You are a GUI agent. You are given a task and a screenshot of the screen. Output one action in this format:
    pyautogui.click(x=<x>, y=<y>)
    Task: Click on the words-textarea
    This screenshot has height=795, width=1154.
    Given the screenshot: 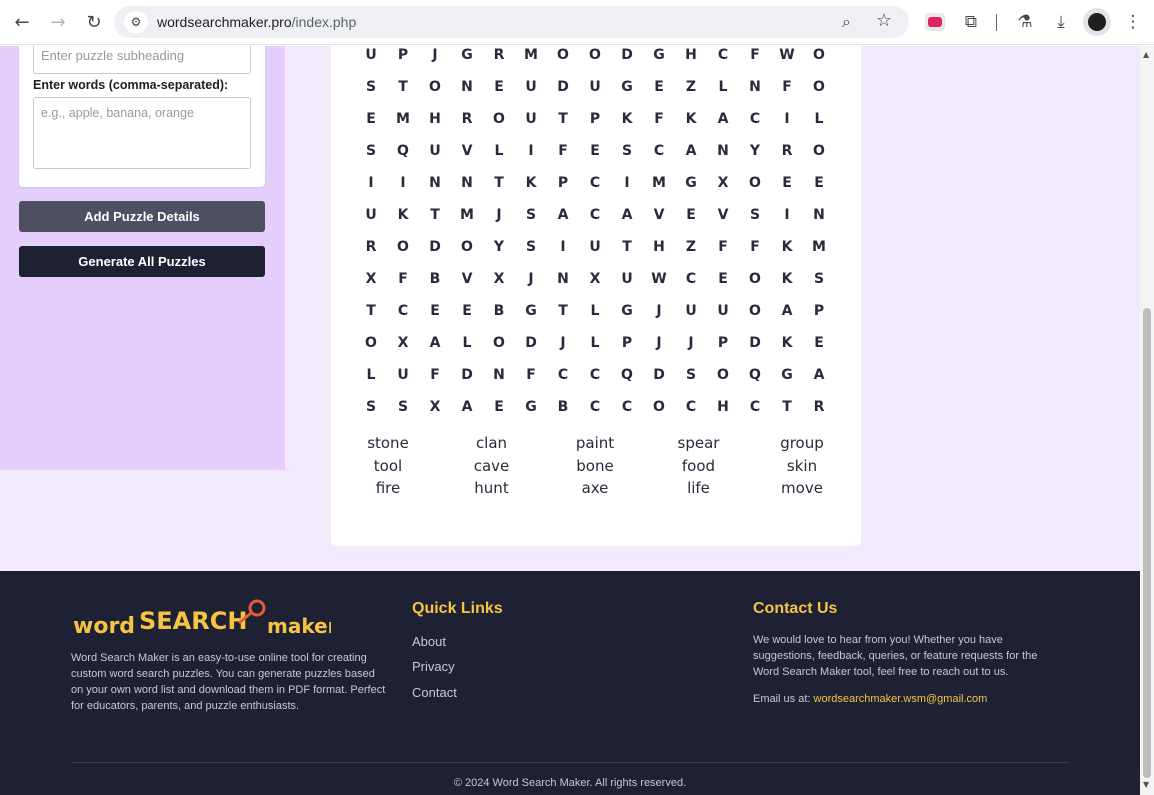 What is the action you would take?
    pyautogui.click(x=142, y=133)
    